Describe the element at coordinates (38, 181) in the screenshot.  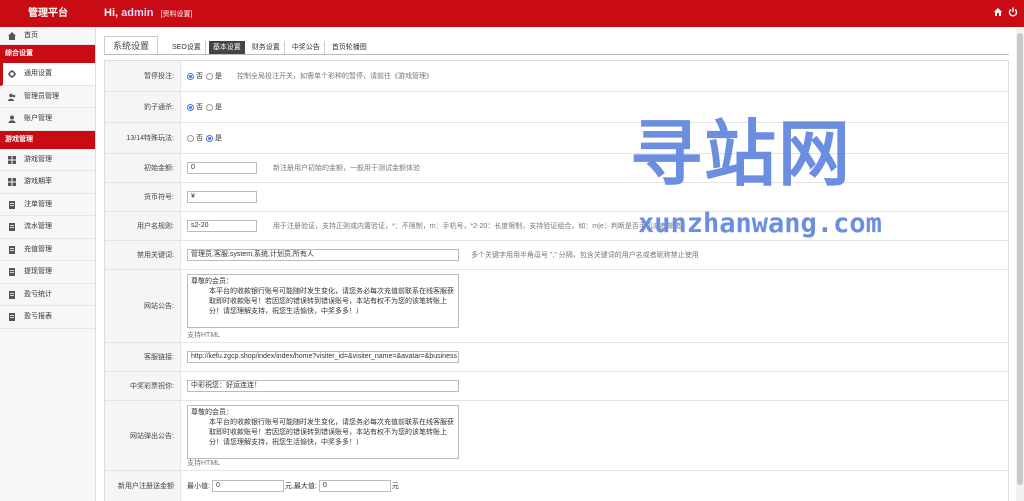
I see `sidebar-item-label: 游戏期率` at that location.